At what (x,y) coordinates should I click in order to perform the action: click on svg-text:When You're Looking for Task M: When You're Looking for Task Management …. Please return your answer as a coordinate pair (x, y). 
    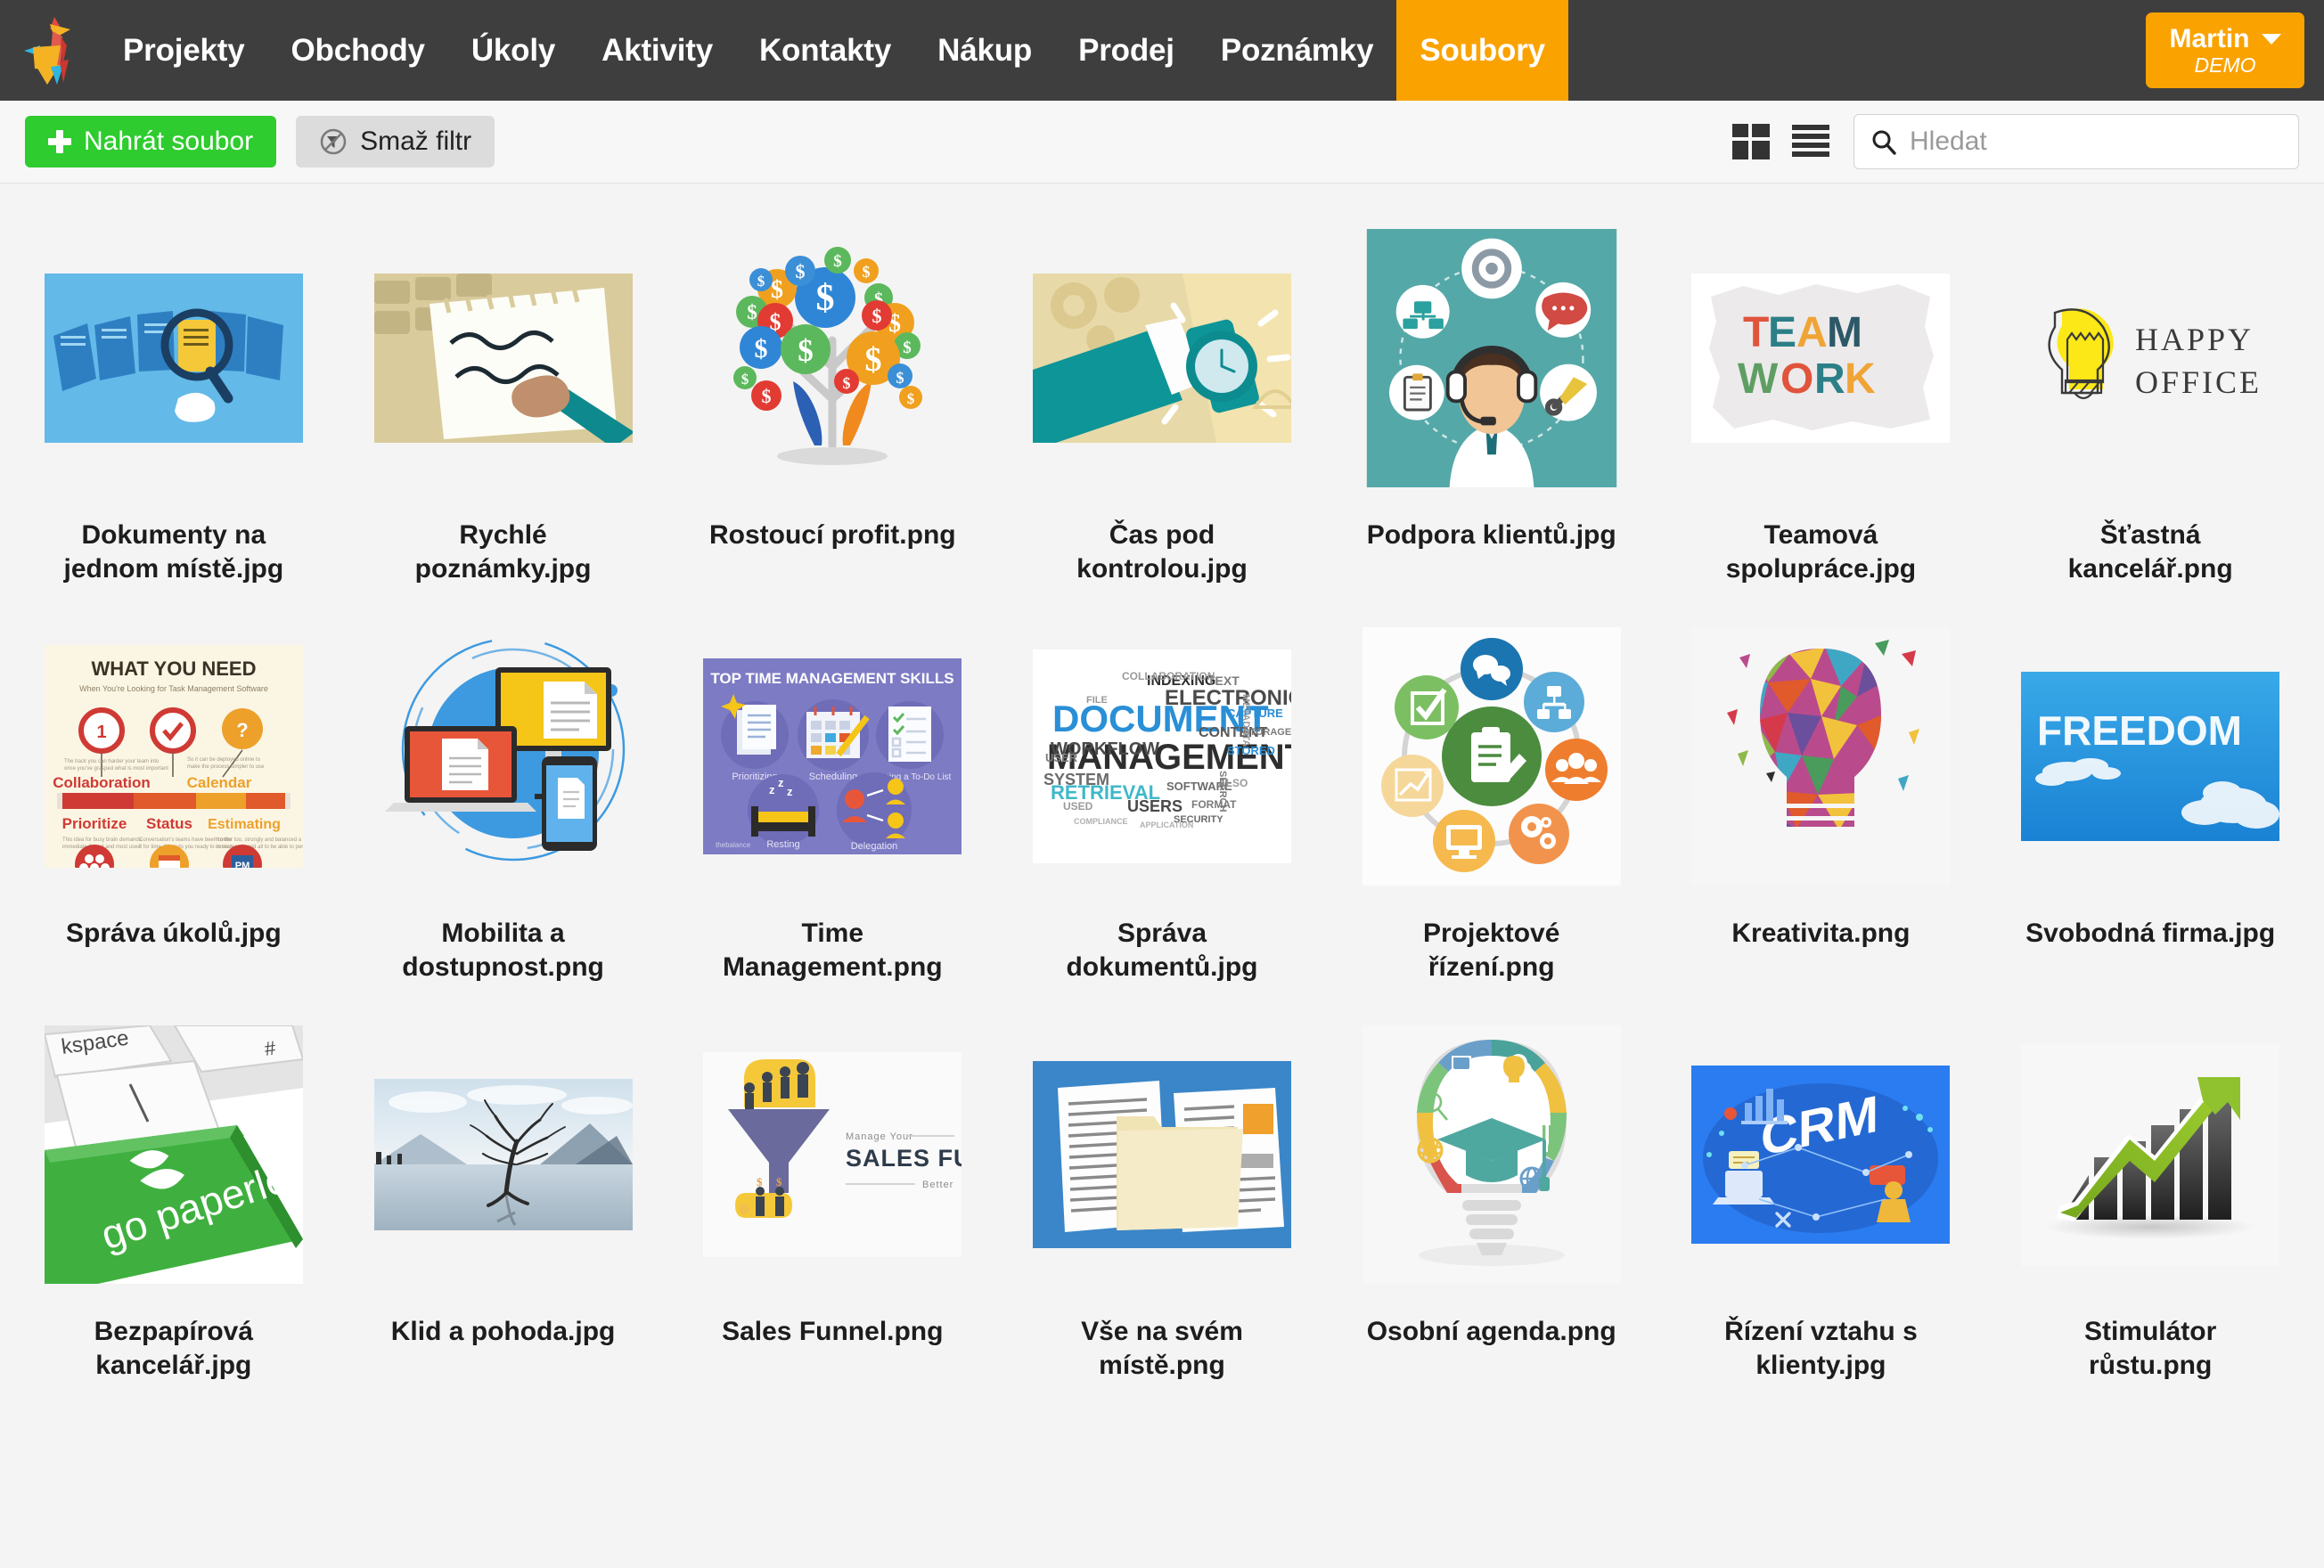
    Looking at the image, I should click on (173, 688).